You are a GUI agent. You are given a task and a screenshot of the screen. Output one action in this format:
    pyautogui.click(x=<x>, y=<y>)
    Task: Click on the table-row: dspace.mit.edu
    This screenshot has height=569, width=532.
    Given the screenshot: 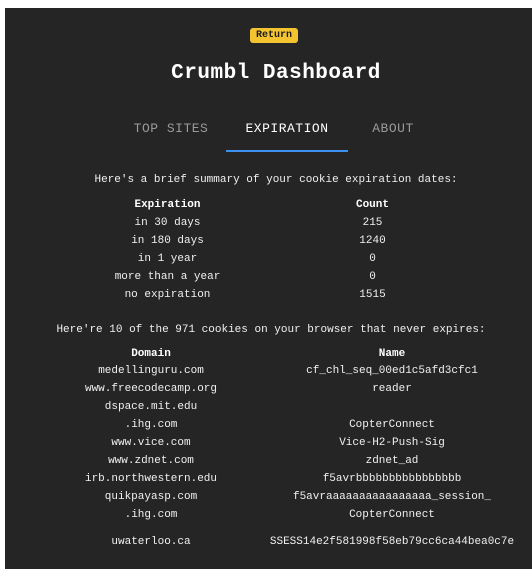 What is the action you would take?
    pyautogui.click(x=291, y=407)
    